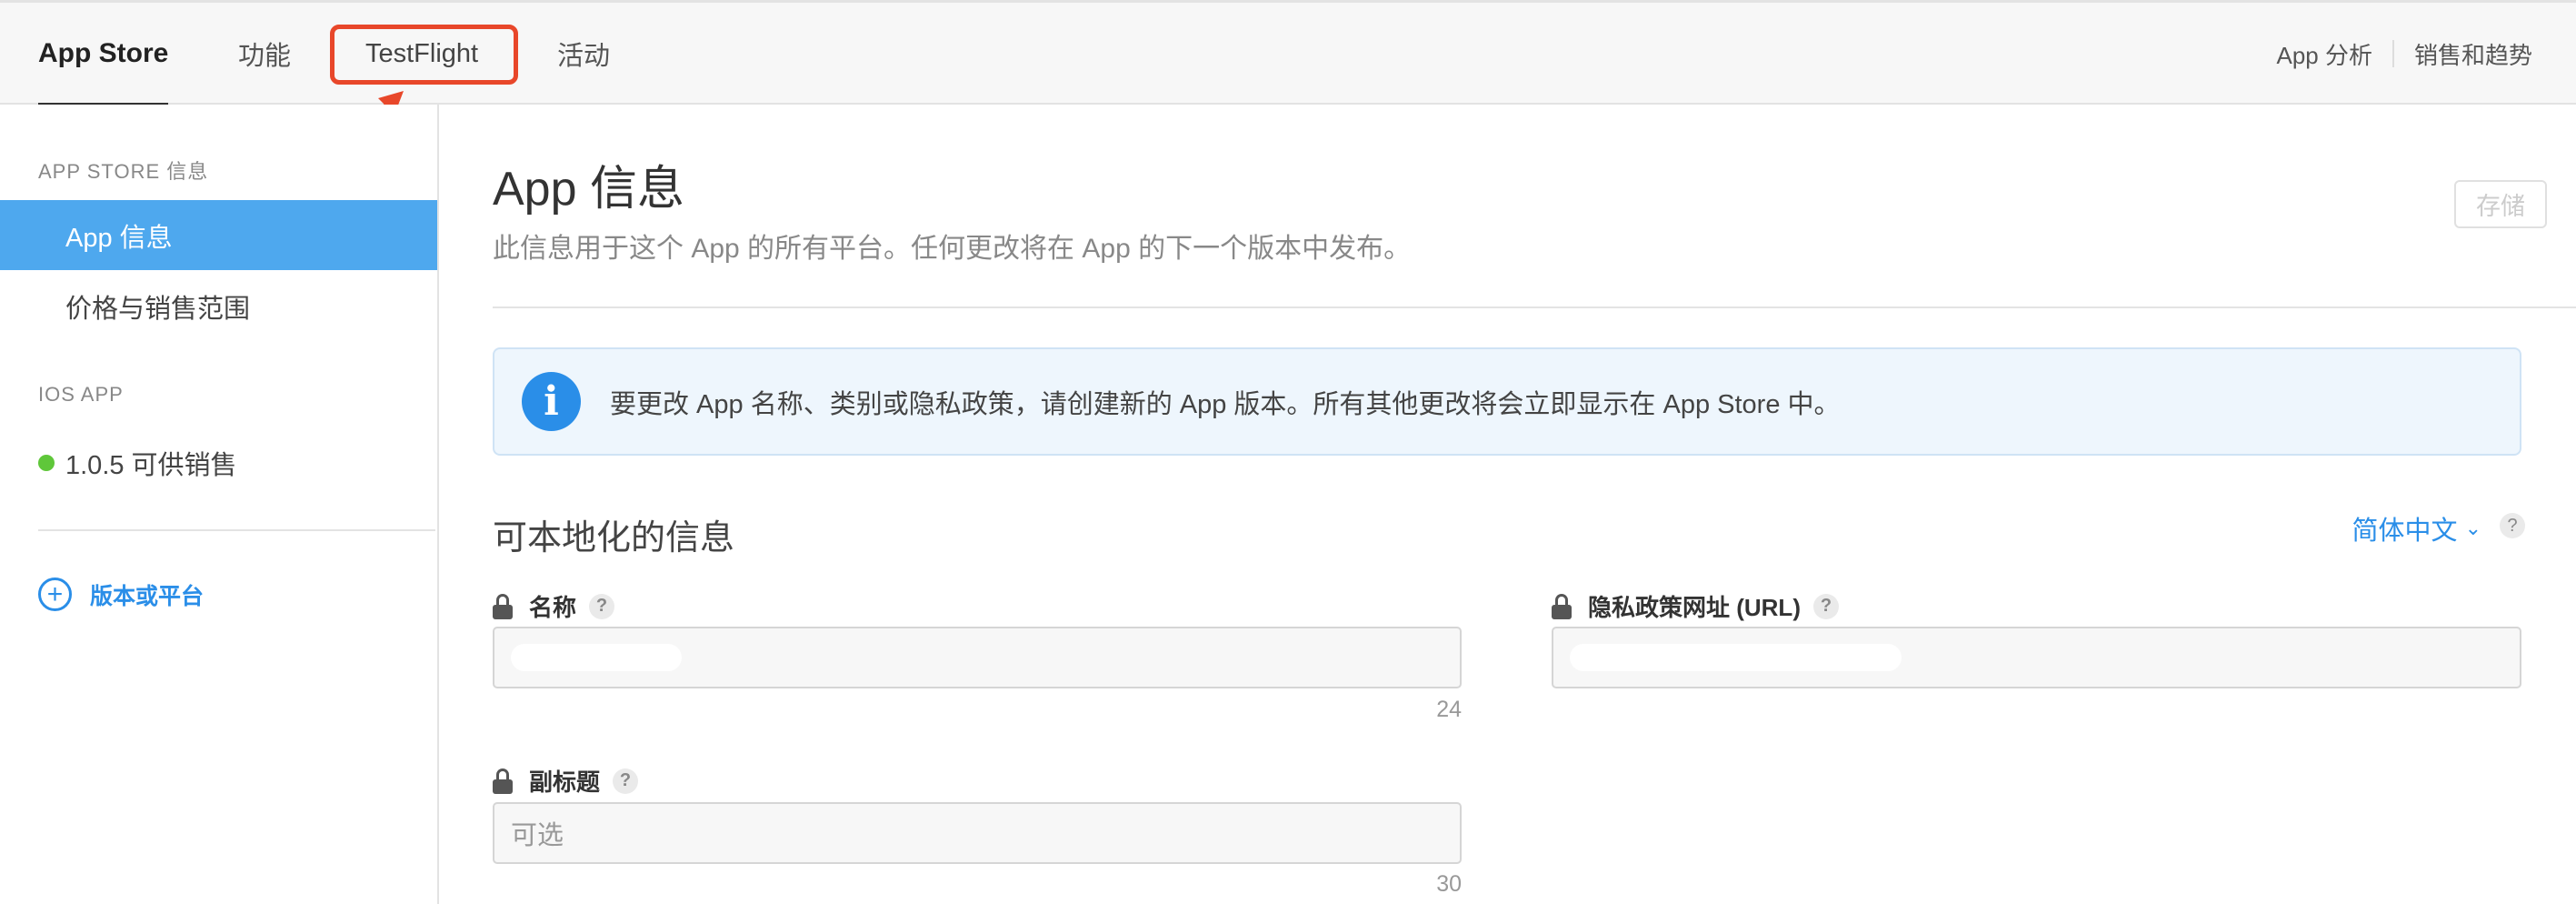  What do you see at coordinates (218, 235) in the screenshot?
I see `sidebar-item-app-info: App 信息` at bounding box center [218, 235].